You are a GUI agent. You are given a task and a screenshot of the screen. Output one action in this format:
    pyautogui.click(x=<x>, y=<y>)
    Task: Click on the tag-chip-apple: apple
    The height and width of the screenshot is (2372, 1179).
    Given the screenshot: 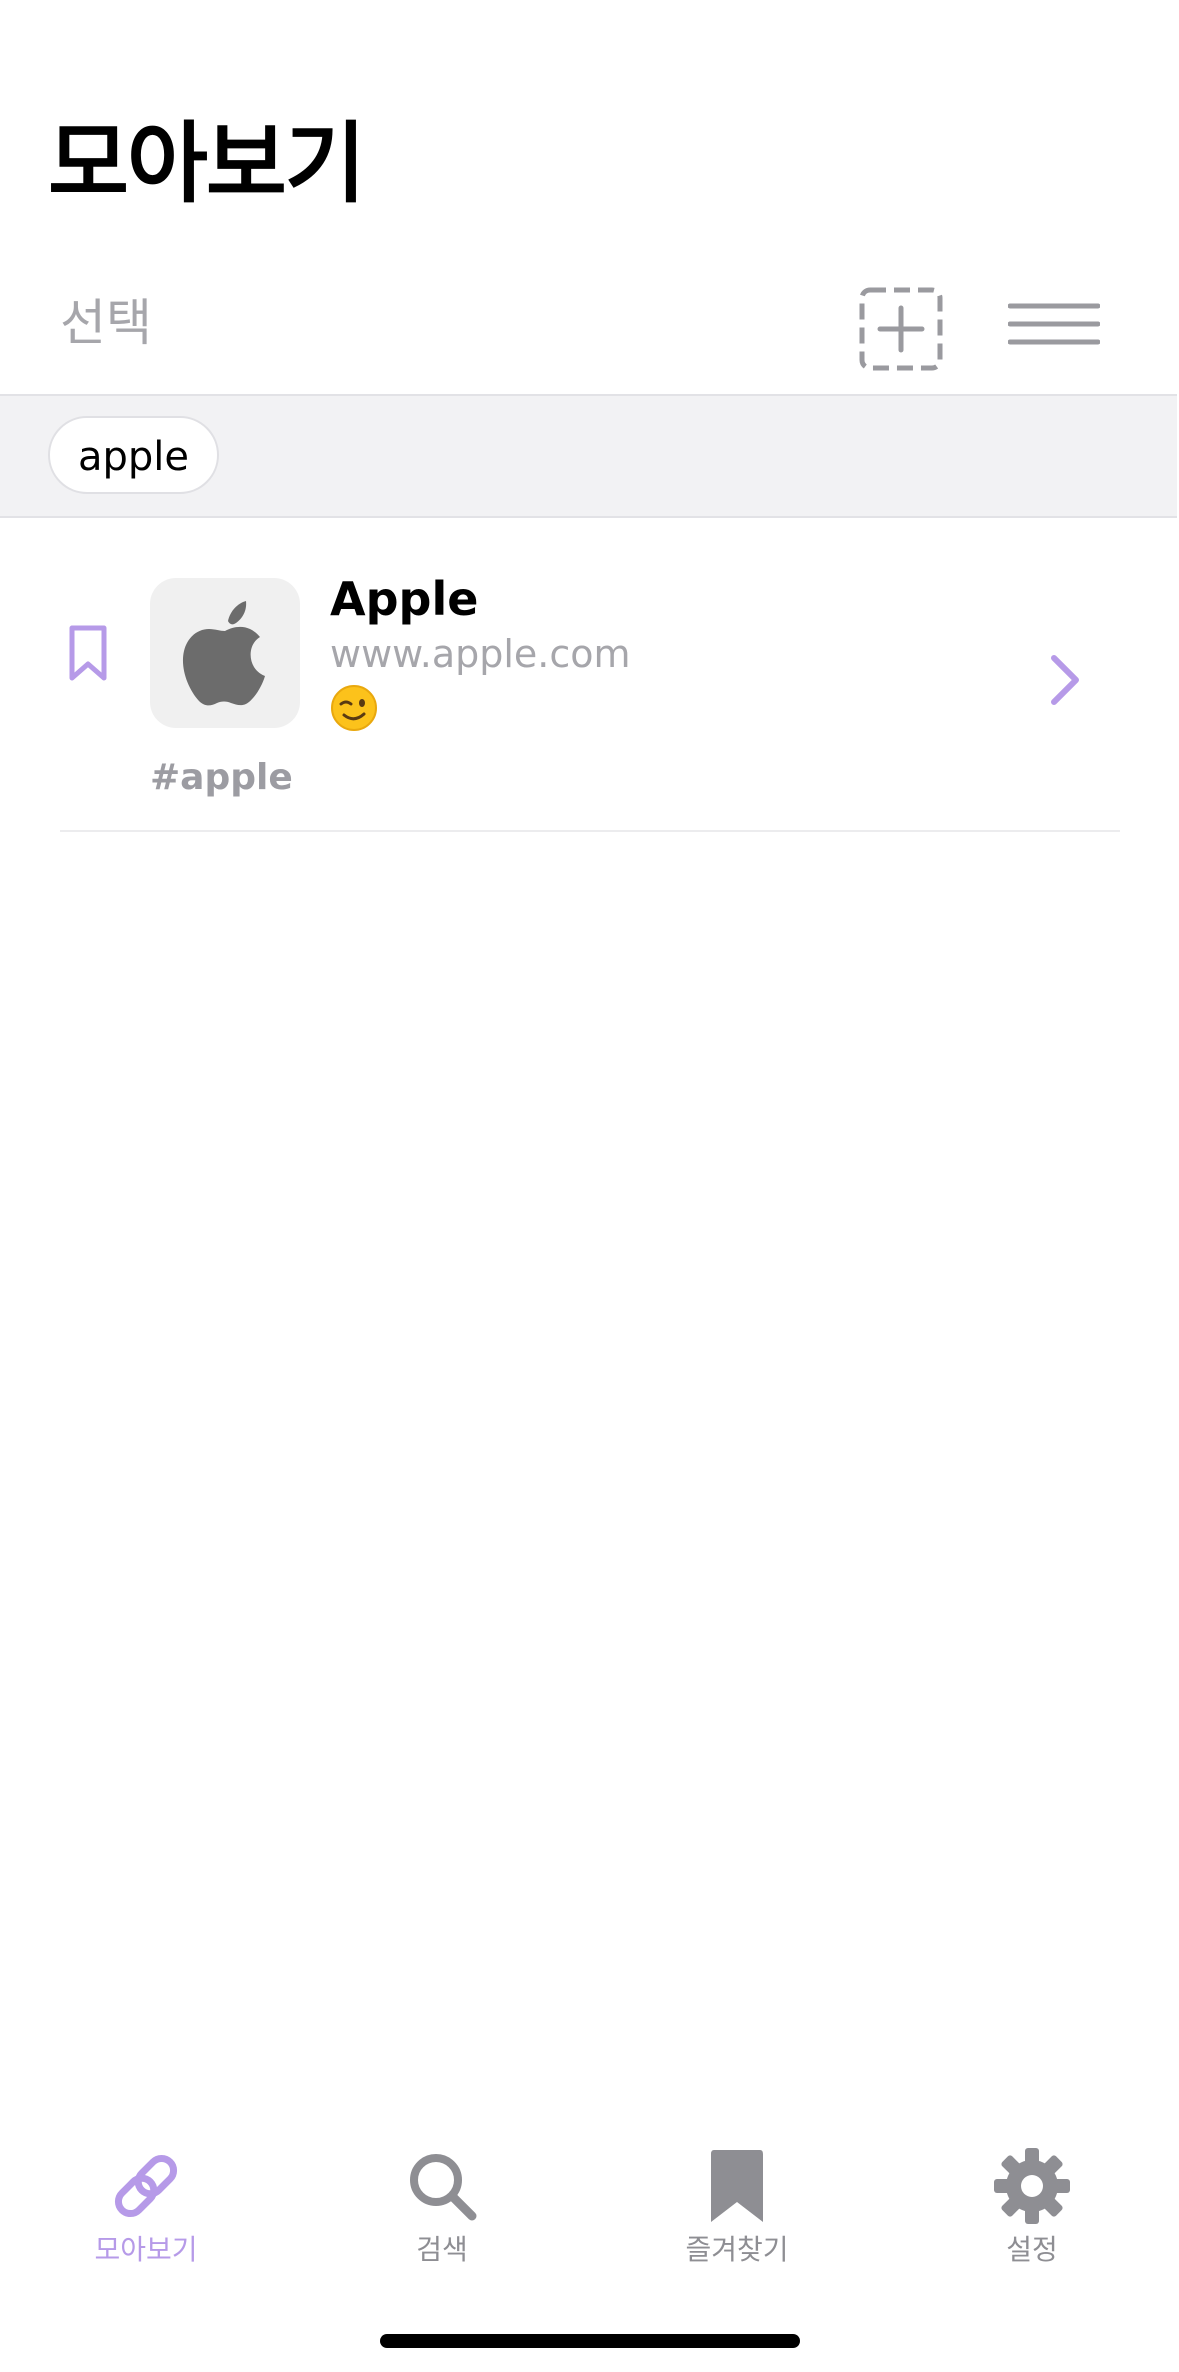 What is the action you would take?
    pyautogui.click(x=134, y=455)
    